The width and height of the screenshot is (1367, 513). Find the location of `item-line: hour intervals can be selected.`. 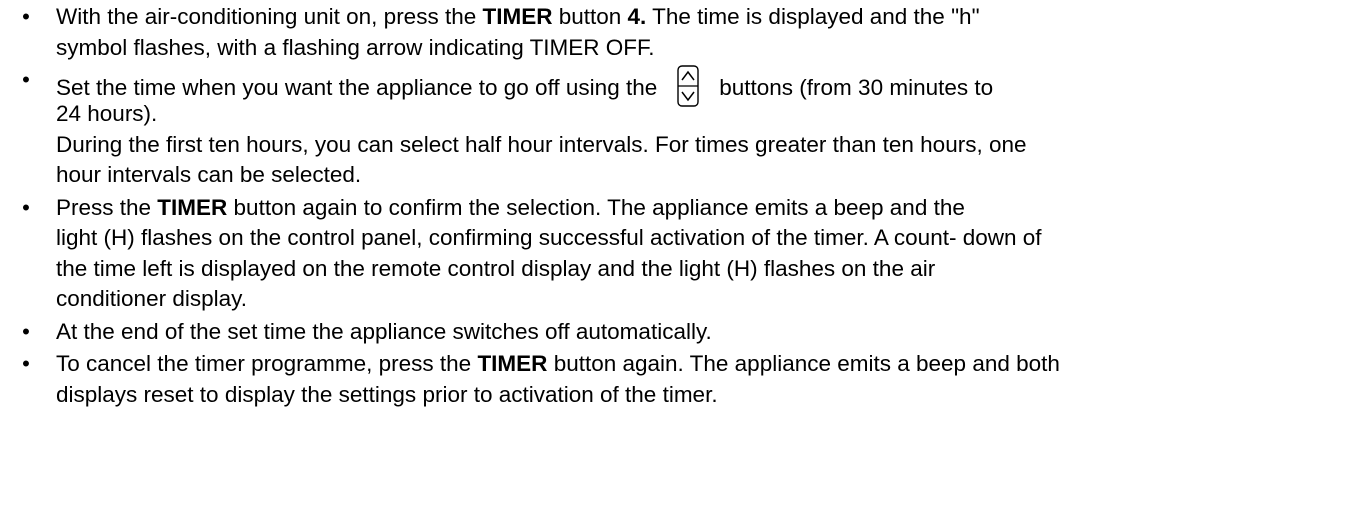

item-line: hour intervals can be selected. is located at coordinates (209, 174).